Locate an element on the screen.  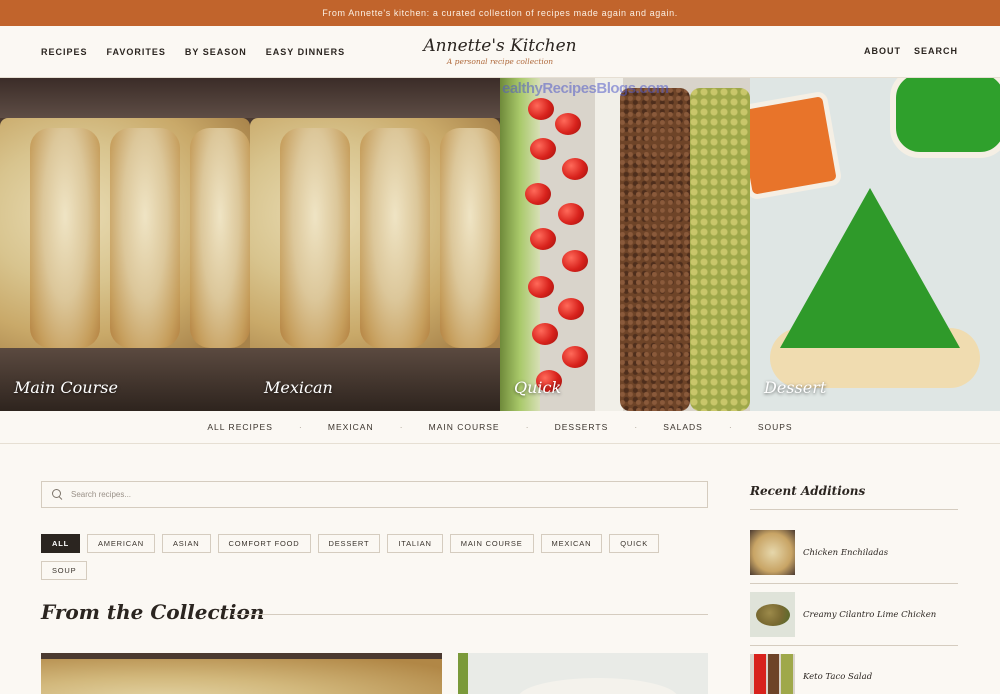
tag-american: AMERICAN is located at coordinates (120, 543).